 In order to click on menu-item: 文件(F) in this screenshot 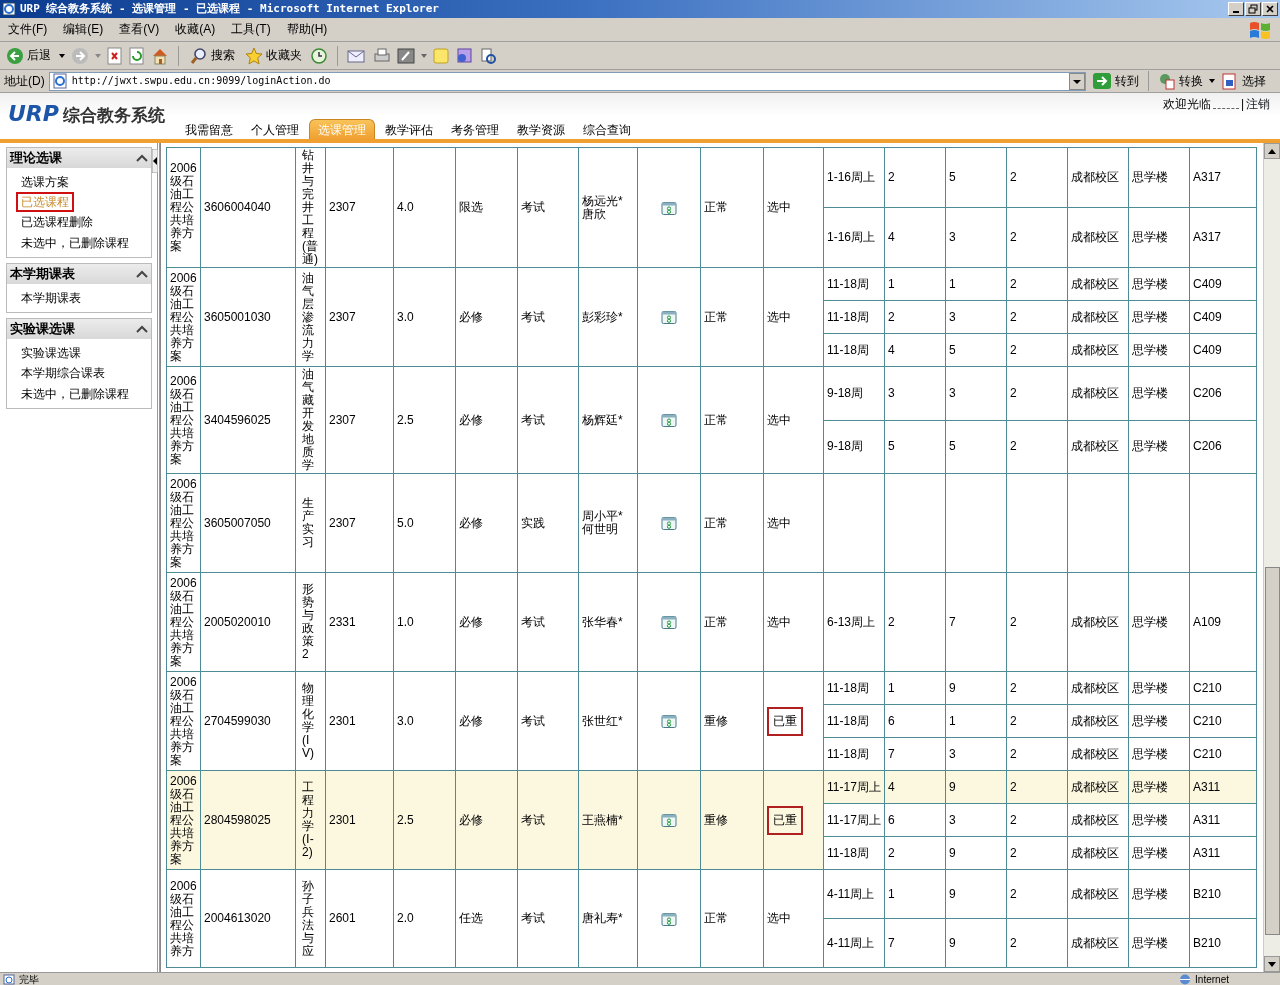, I will do `click(28, 29)`.